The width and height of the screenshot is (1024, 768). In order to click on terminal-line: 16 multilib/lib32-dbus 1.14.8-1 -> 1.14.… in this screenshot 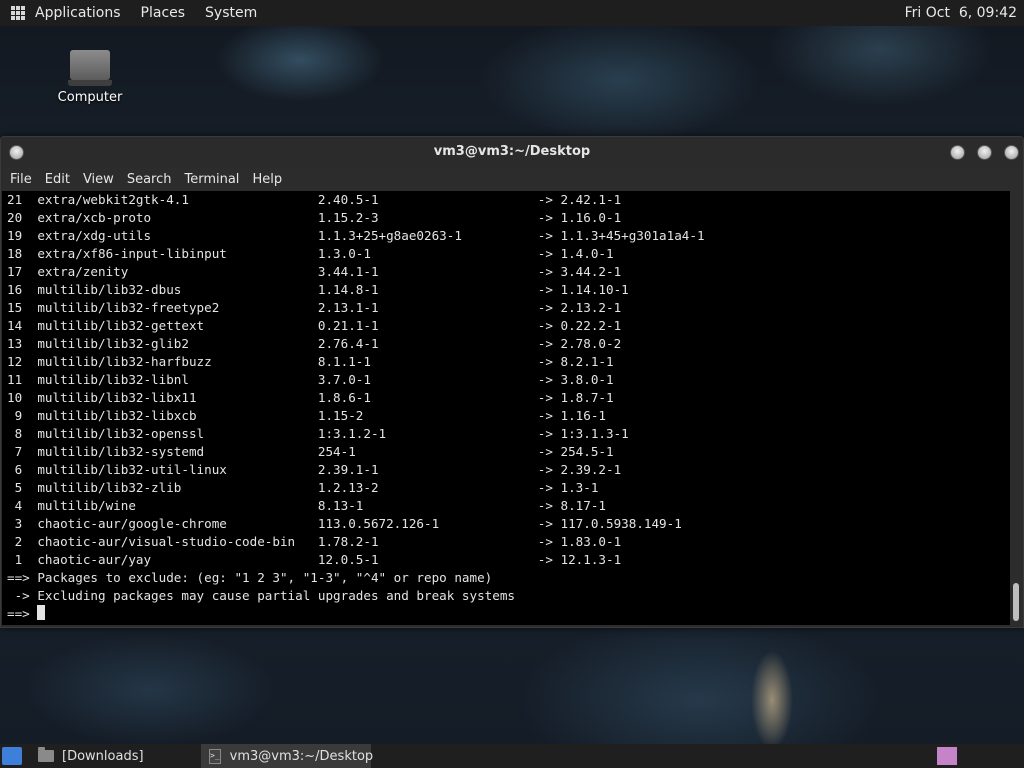, I will do `click(318, 289)`.